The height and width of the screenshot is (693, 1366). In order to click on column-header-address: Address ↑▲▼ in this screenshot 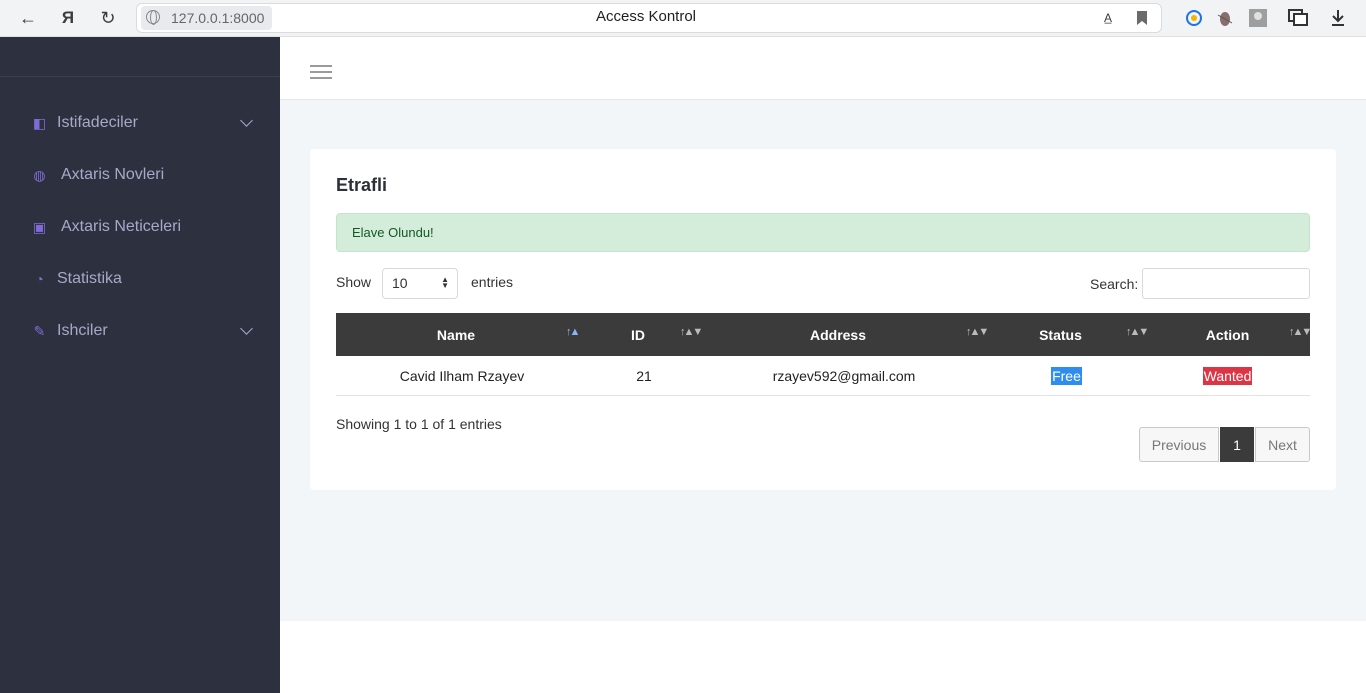, I will do `click(844, 334)`.